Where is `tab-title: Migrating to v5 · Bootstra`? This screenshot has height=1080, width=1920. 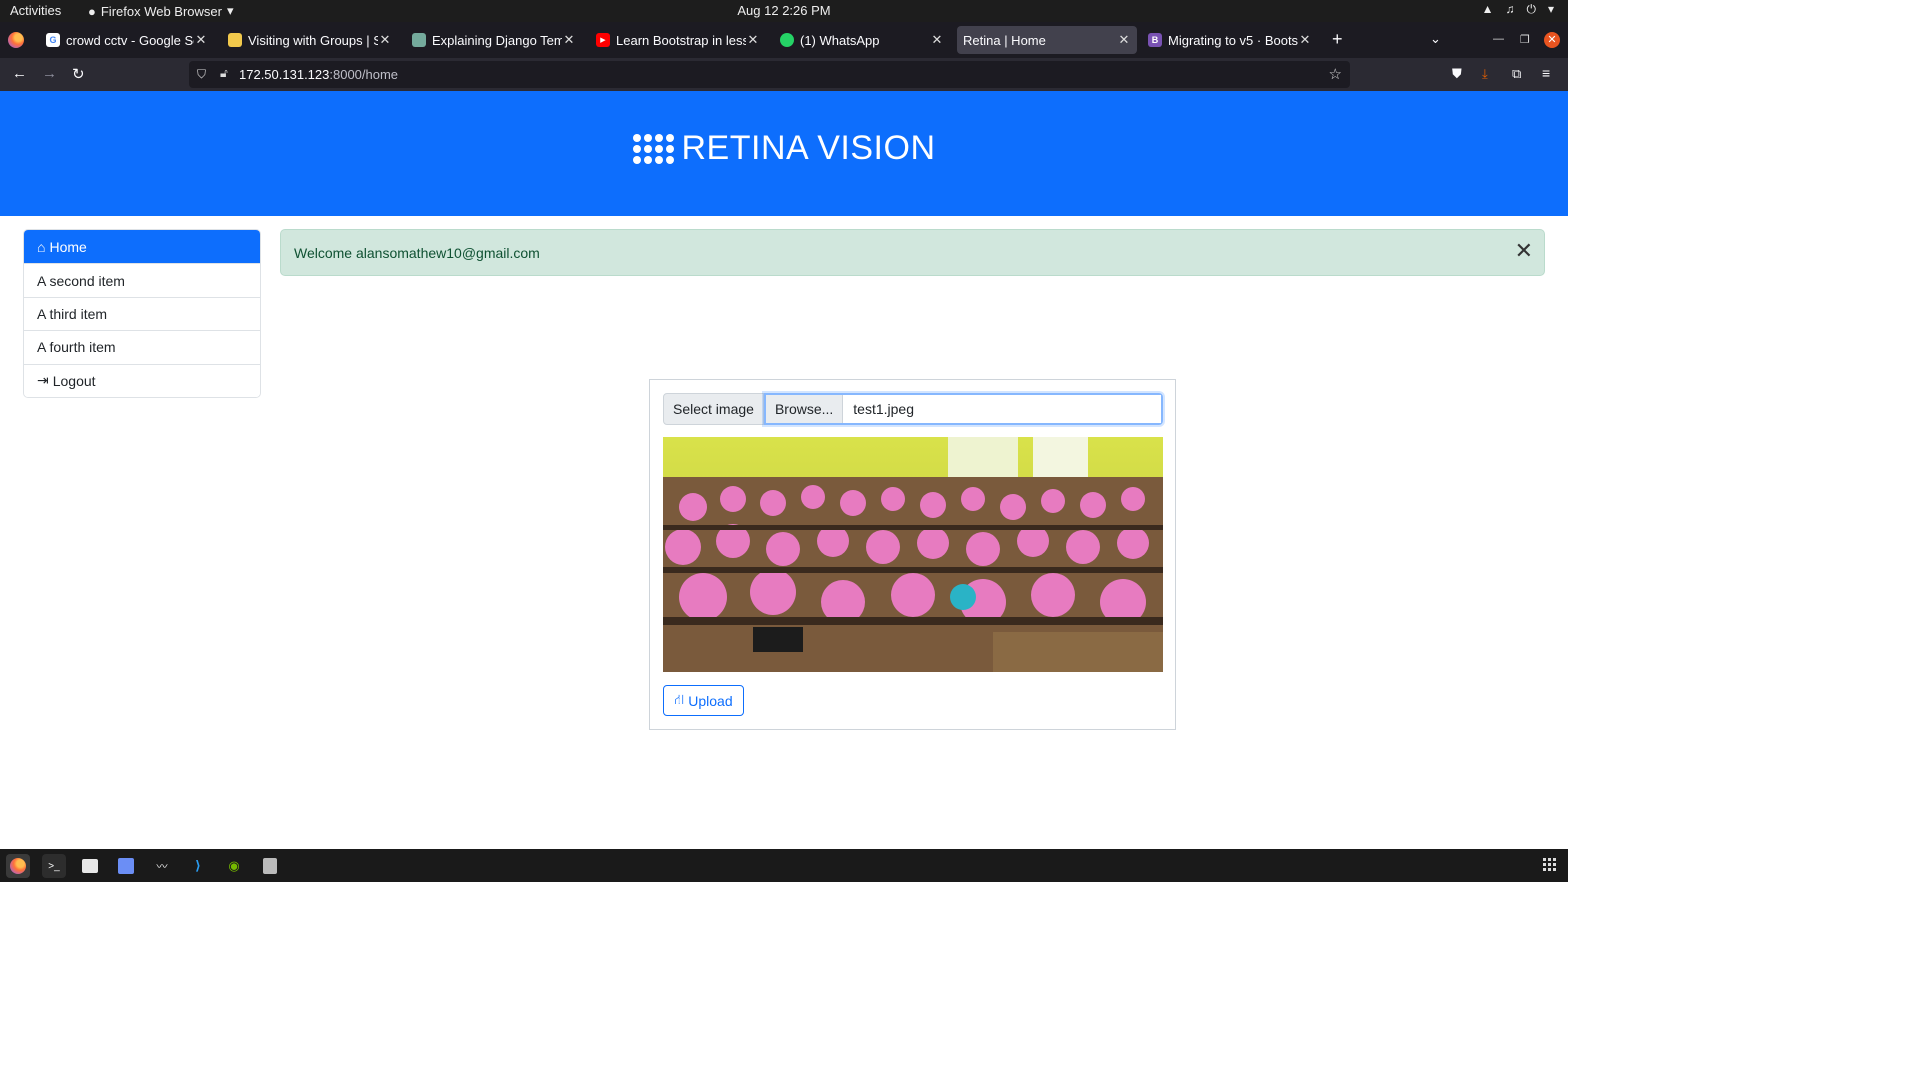 tab-title: Migrating to v5 · Bootstra is located at coordinates (1233, 40).